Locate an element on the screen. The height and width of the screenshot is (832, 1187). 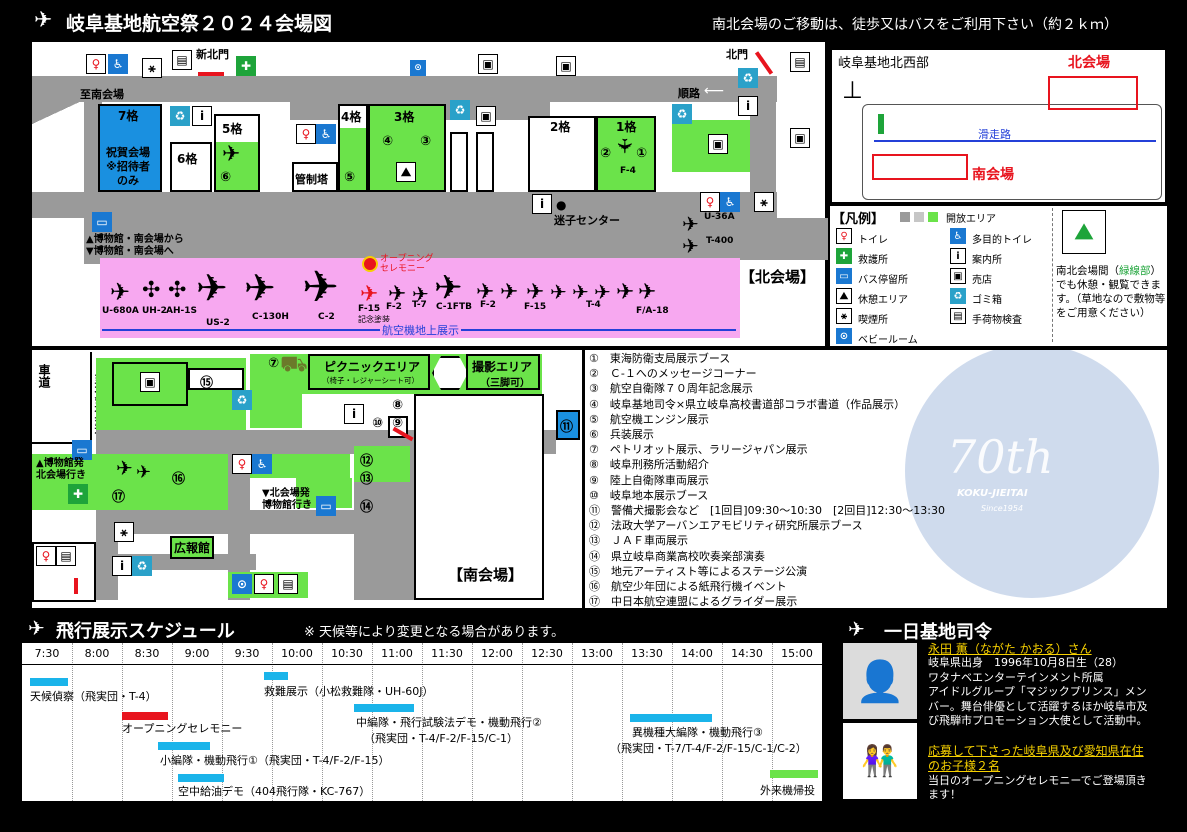
exhibit-item: ⑮ 地元アーティスト等によるステージ公演 is located at coordinates (698, 571).